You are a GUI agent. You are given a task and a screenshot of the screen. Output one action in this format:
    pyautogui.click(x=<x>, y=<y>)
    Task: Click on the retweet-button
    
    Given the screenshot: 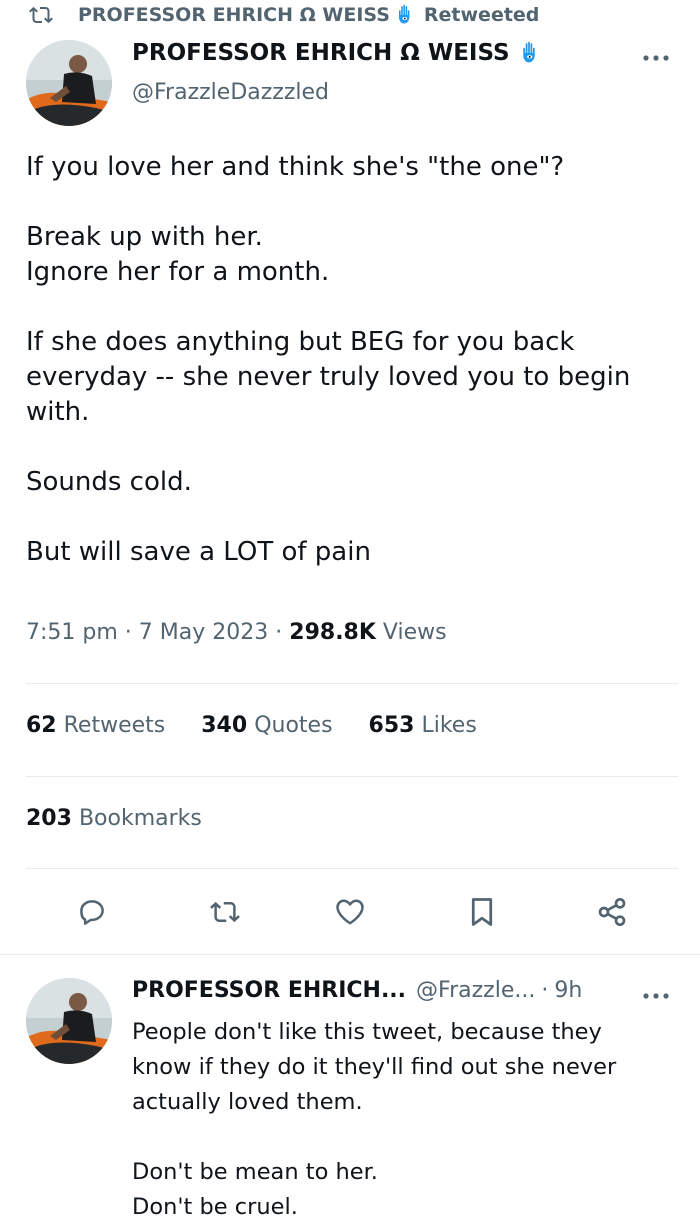 What is the action you would take?
    pyautogui.click(x=225, y=912)
    